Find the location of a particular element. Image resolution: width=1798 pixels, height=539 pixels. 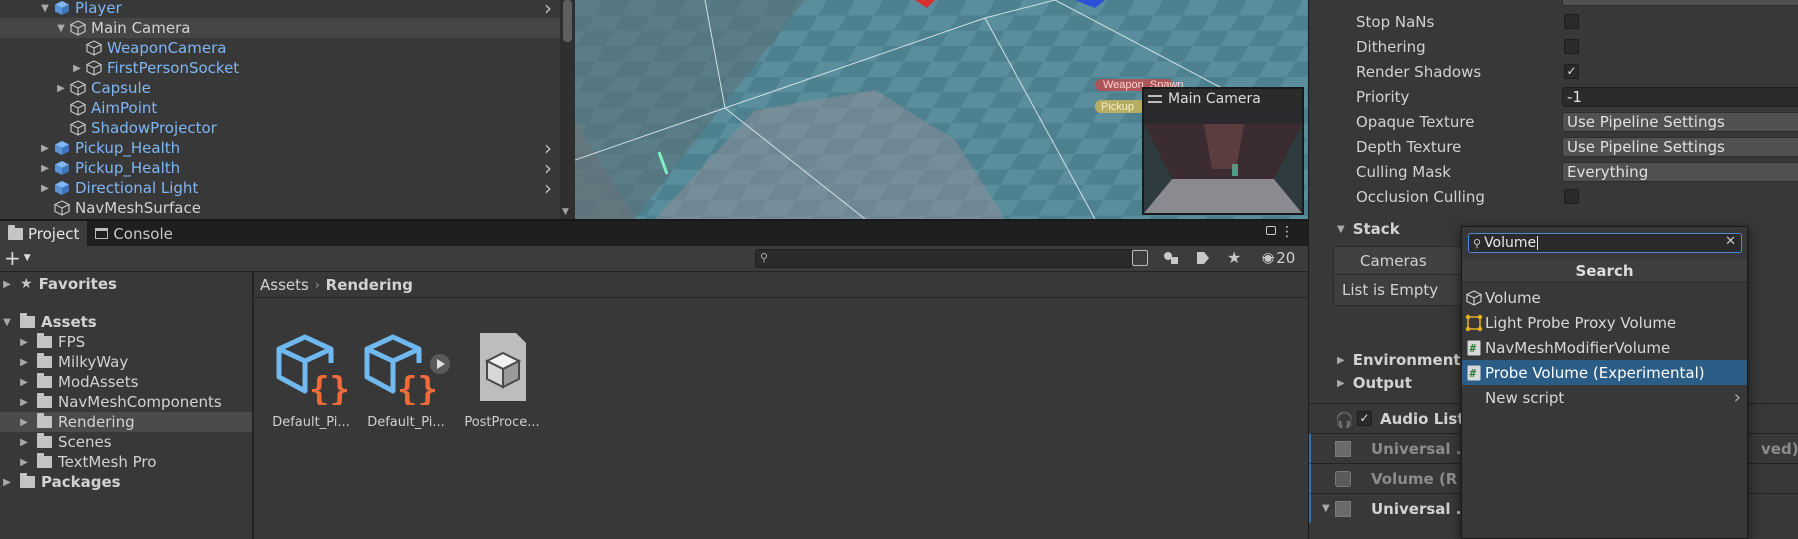

tab-project: Project is located at coordinates (44, 233).